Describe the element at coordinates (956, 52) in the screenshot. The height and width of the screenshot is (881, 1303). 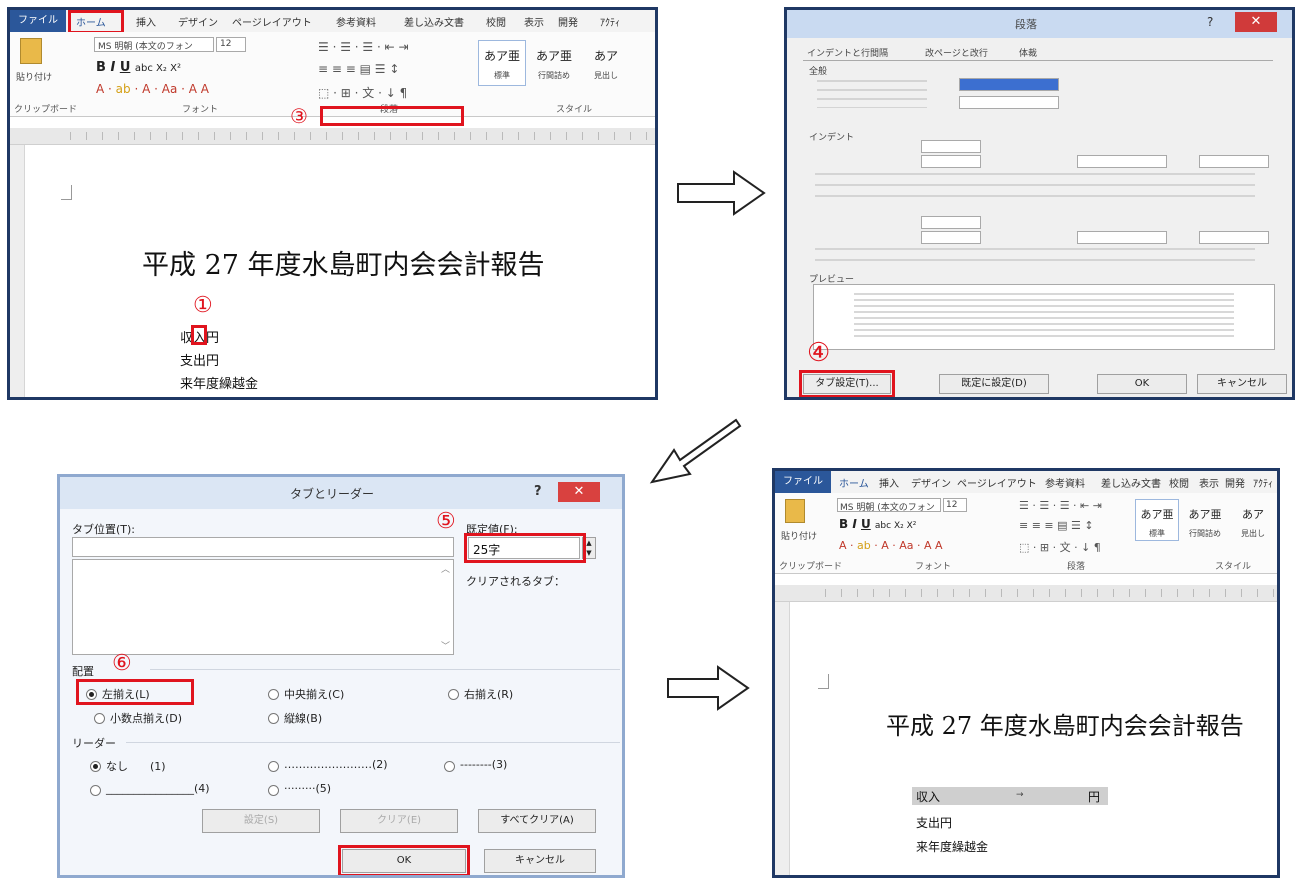
I see `tab-line-page-breaks: 改ページと改行` at that location.